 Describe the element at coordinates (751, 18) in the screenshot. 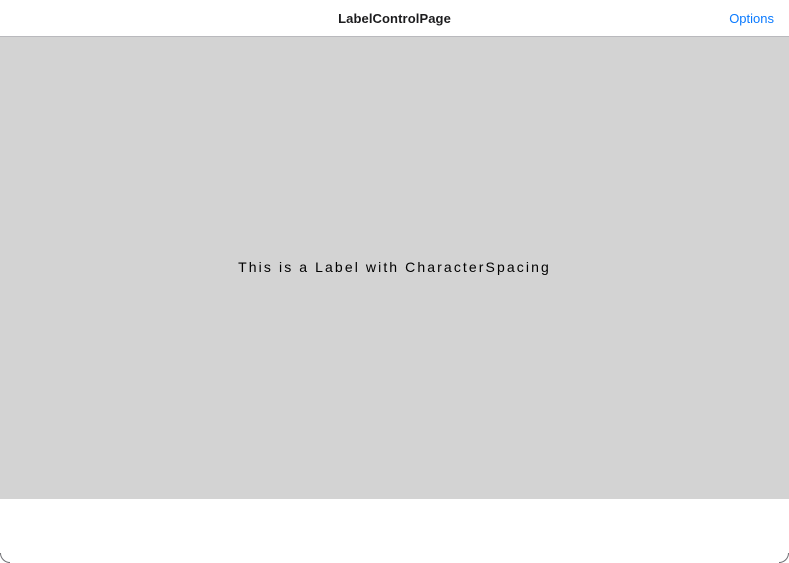

I see `options-button: Options` at that location.